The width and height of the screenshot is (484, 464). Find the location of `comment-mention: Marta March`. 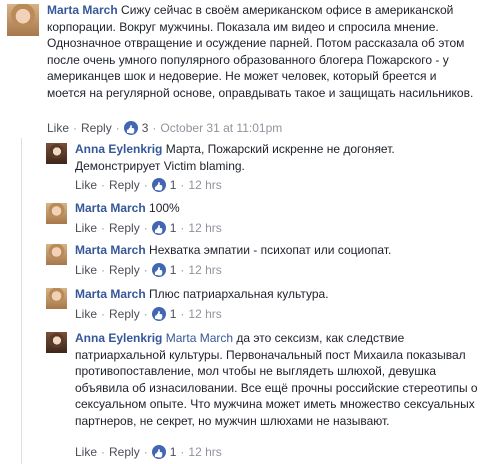

comment-mention: Marta March is located at coordinates (199, 338).